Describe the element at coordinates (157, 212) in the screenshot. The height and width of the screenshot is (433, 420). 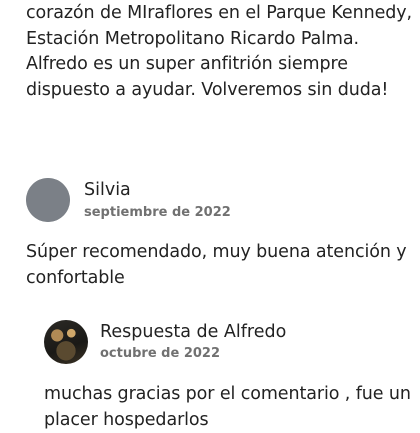
I see `review-date: septiembre de 2022` at that location.